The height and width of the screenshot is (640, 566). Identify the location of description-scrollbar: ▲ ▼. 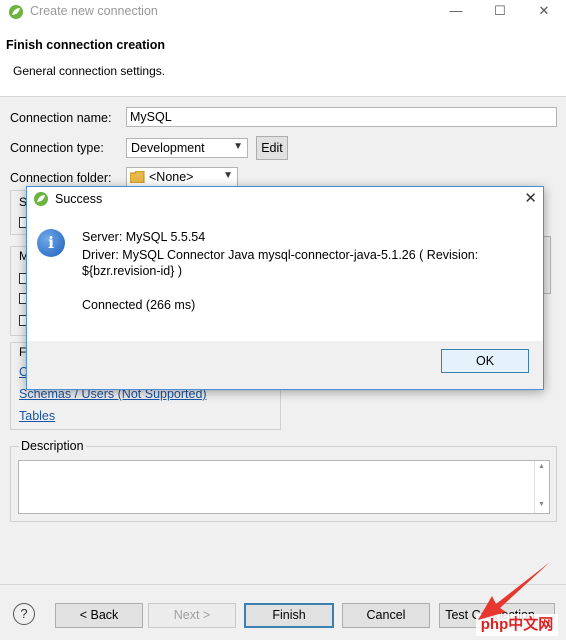
(541, 487).